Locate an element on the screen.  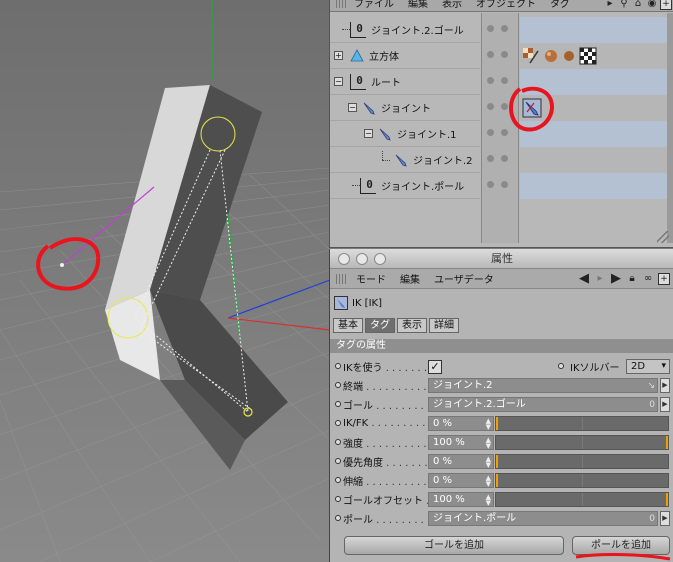
ikfk-slider is located at coordinates (582, 423).